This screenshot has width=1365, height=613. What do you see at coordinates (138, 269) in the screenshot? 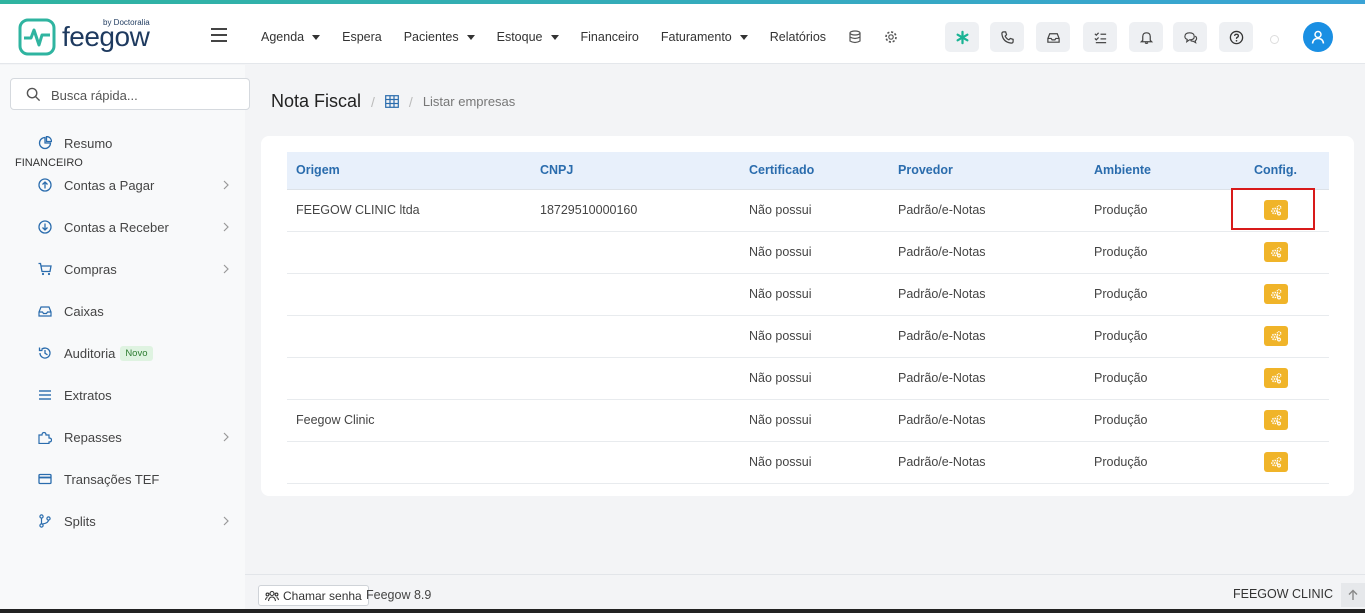
I see `sidebar-item-compras: Compras` at bounding box center [138, 269].